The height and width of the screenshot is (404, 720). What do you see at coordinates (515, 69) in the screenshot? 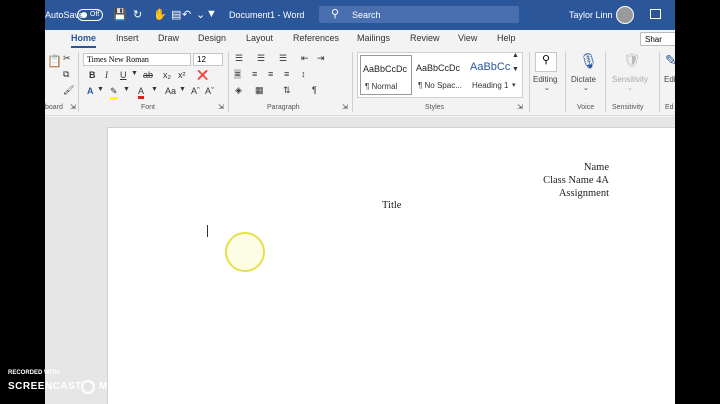
I see `styles-scroll-down-icon: ▼` at bounding box center [515, 69].